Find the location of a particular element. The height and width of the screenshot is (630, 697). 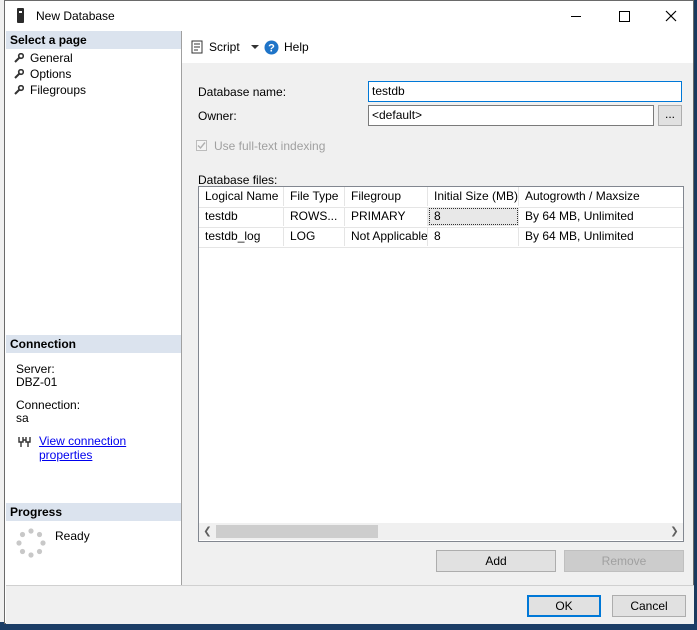

page-item-label: Filegroups is located at coordinates (58, 90).